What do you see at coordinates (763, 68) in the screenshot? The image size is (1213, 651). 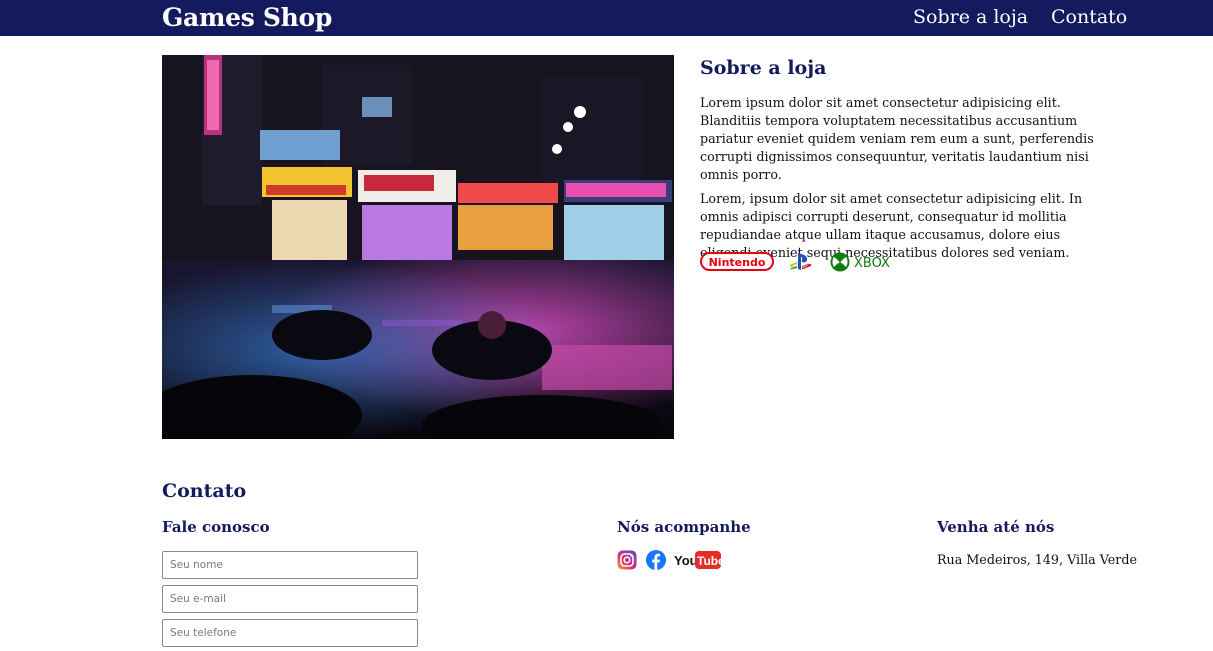 I see `about-title: Sobre a loja` at bounding box center [763, 68].